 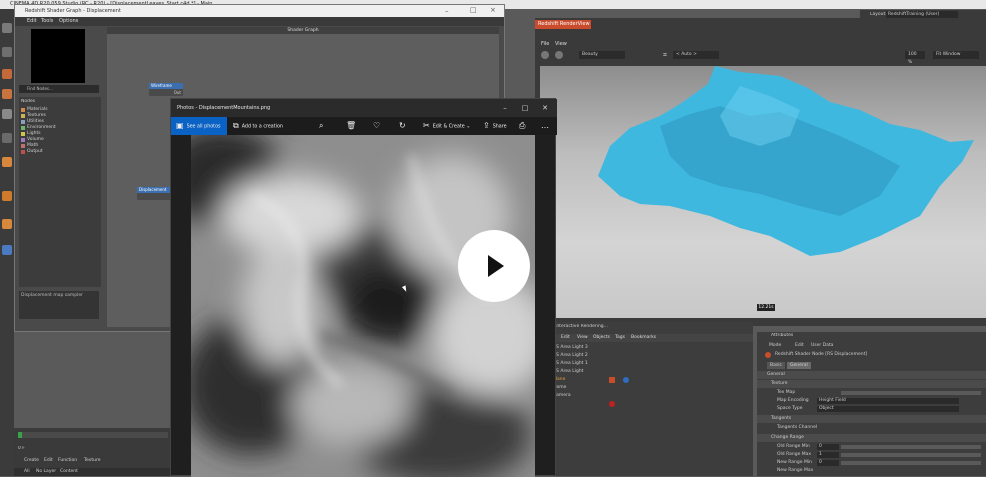 What do you see at coordinates (563, 24) in the screenshot?
I see `render-view-tab: Redshift RenderView` at bounding box center [563, 24].